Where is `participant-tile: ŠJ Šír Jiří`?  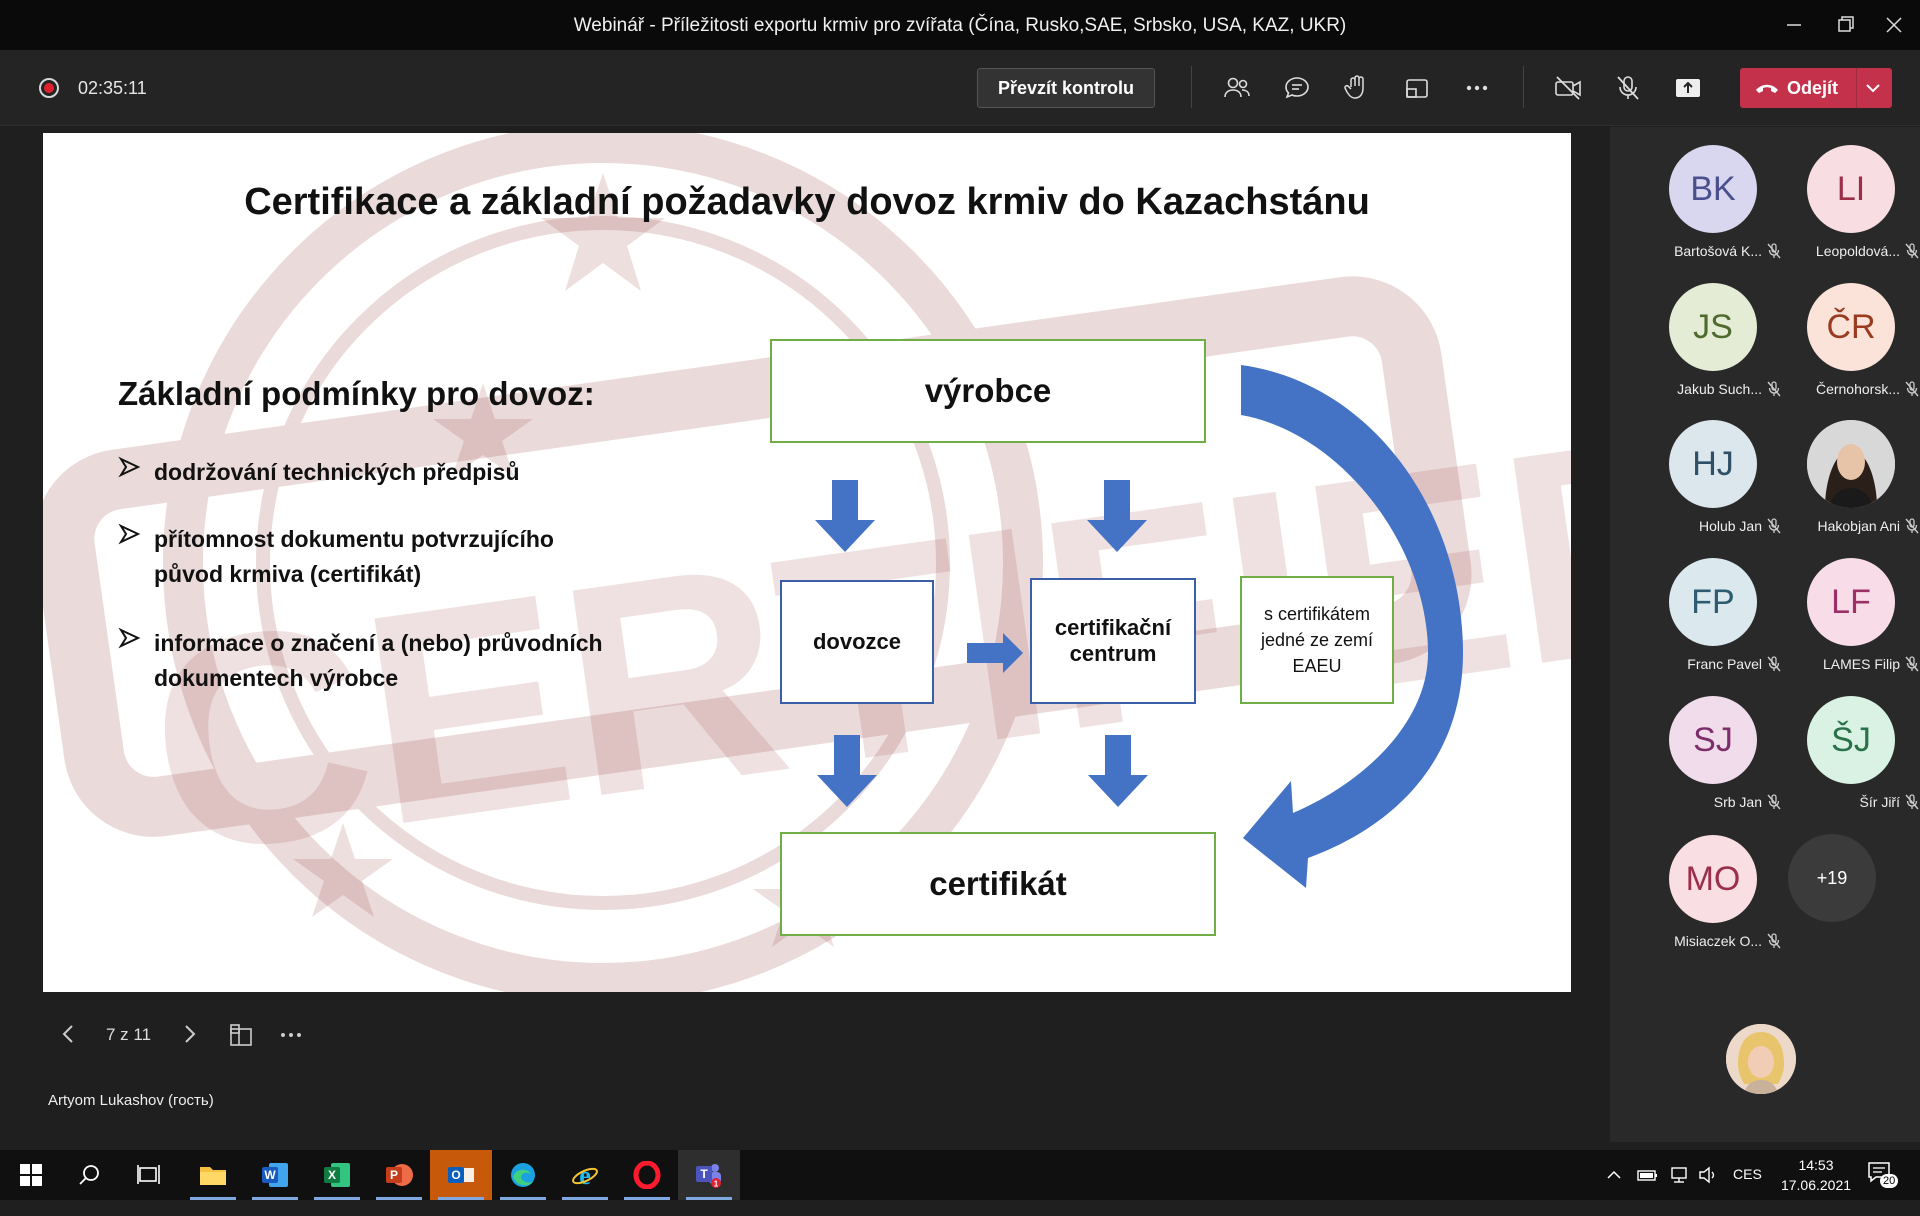 participant-tile: ŠJ Šír Jiří is located at coordinates (1846, 761).